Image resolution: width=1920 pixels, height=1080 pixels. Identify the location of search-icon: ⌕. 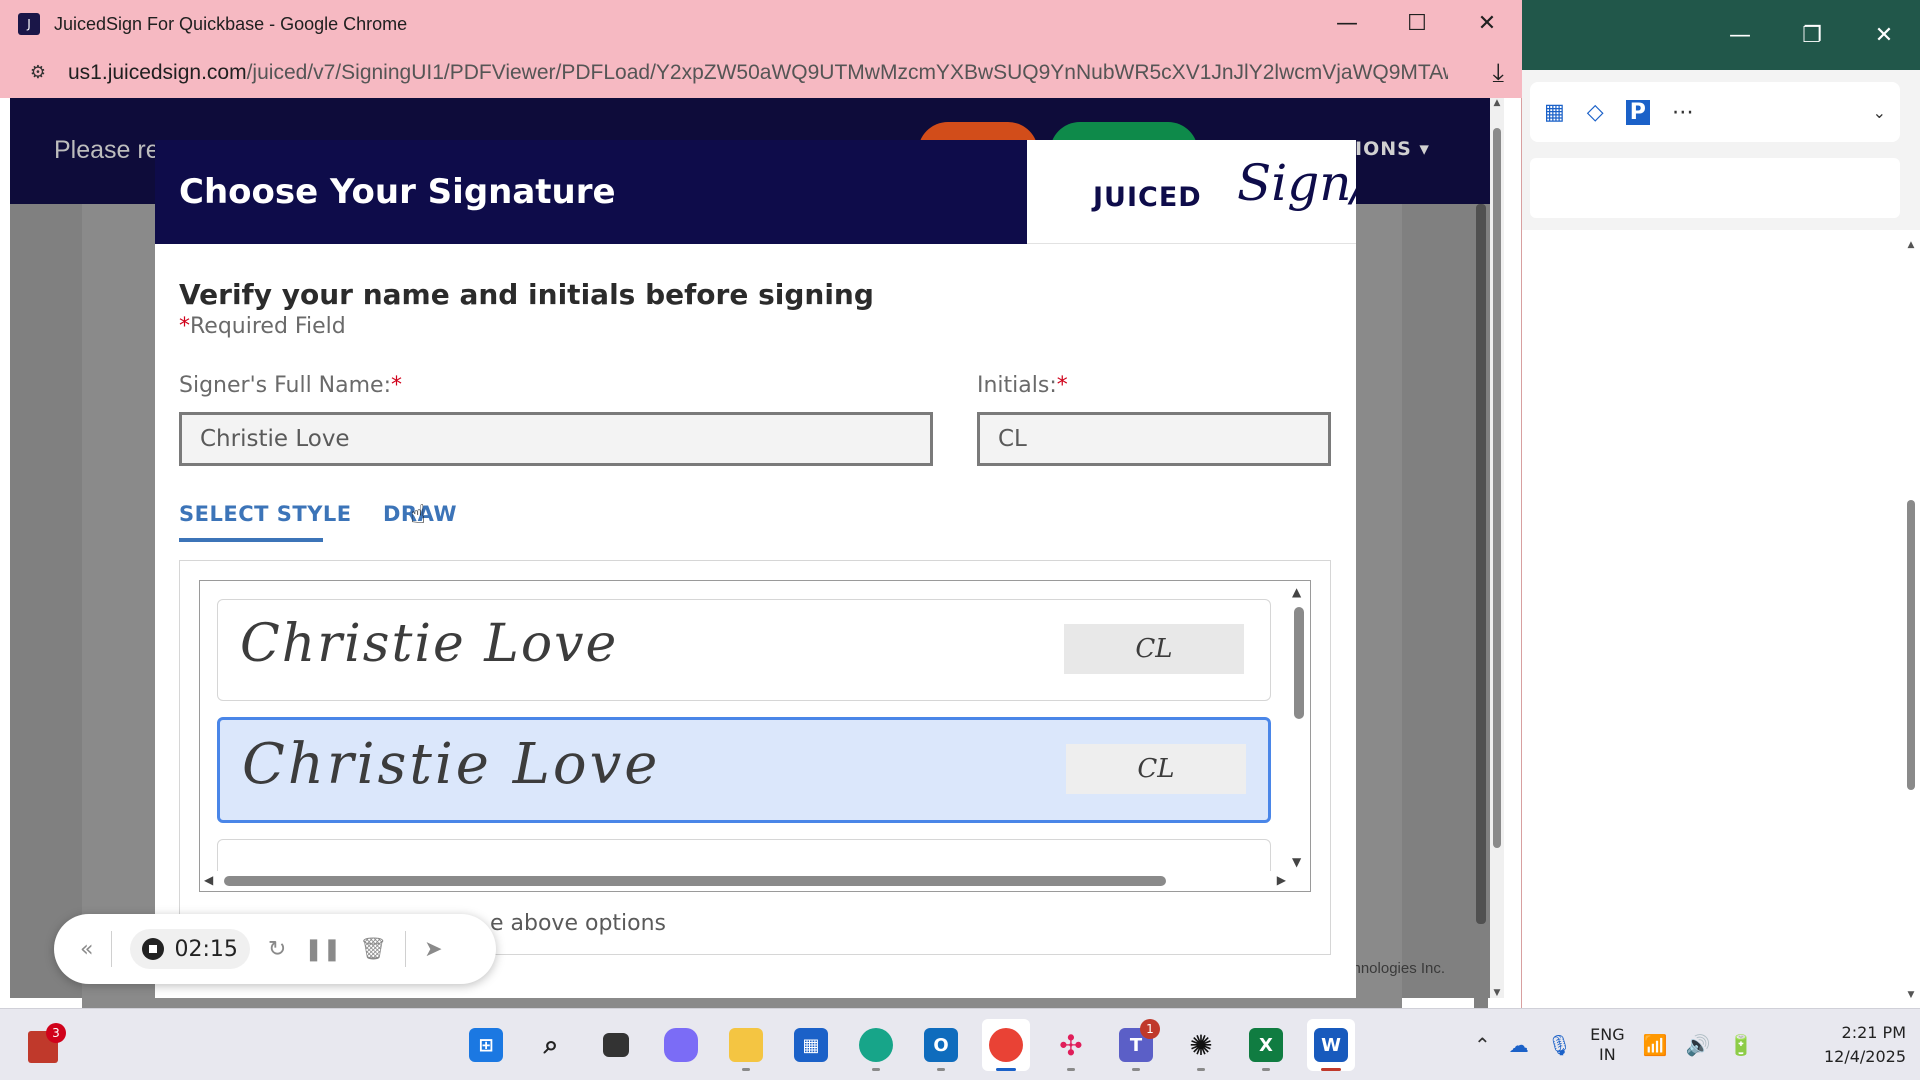
(551, 1044).